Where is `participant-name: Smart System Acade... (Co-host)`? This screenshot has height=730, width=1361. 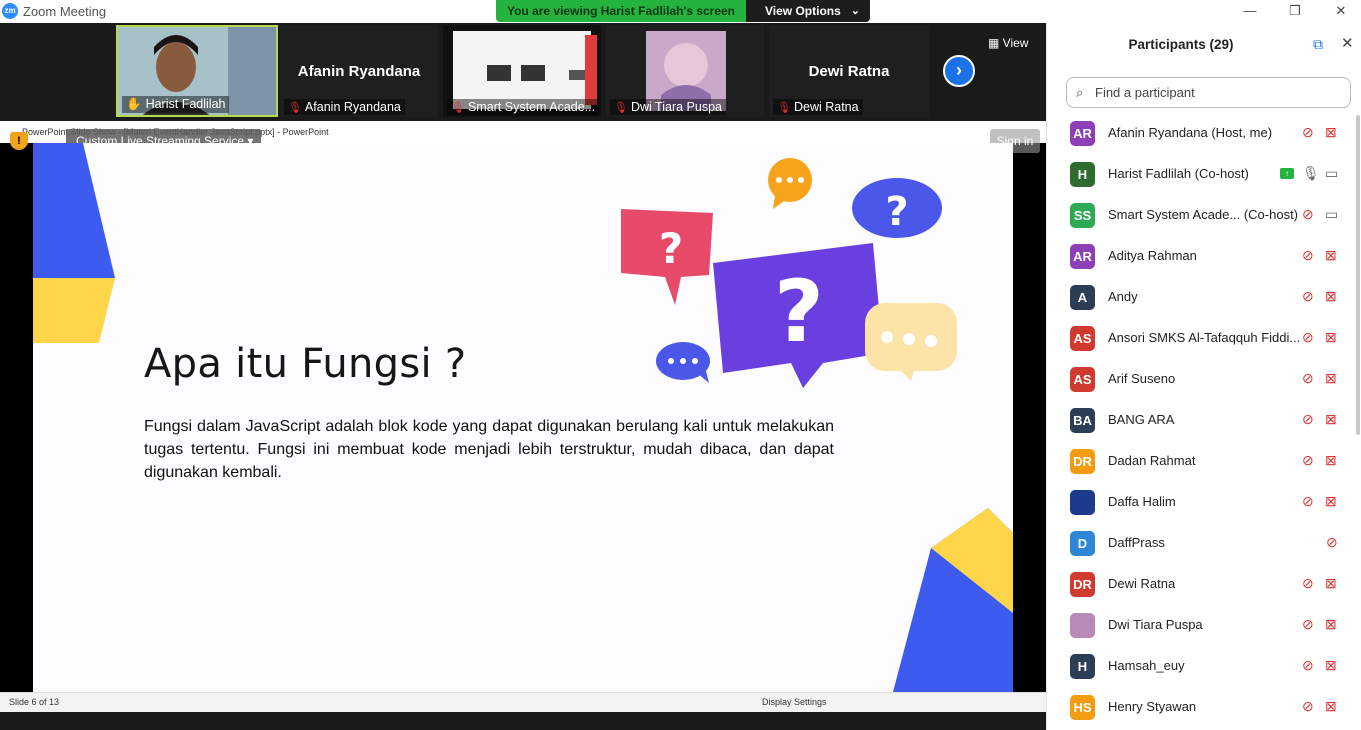 participant-name: Smart System Acade... (Co-host) is located at coordinates (1203, 214).